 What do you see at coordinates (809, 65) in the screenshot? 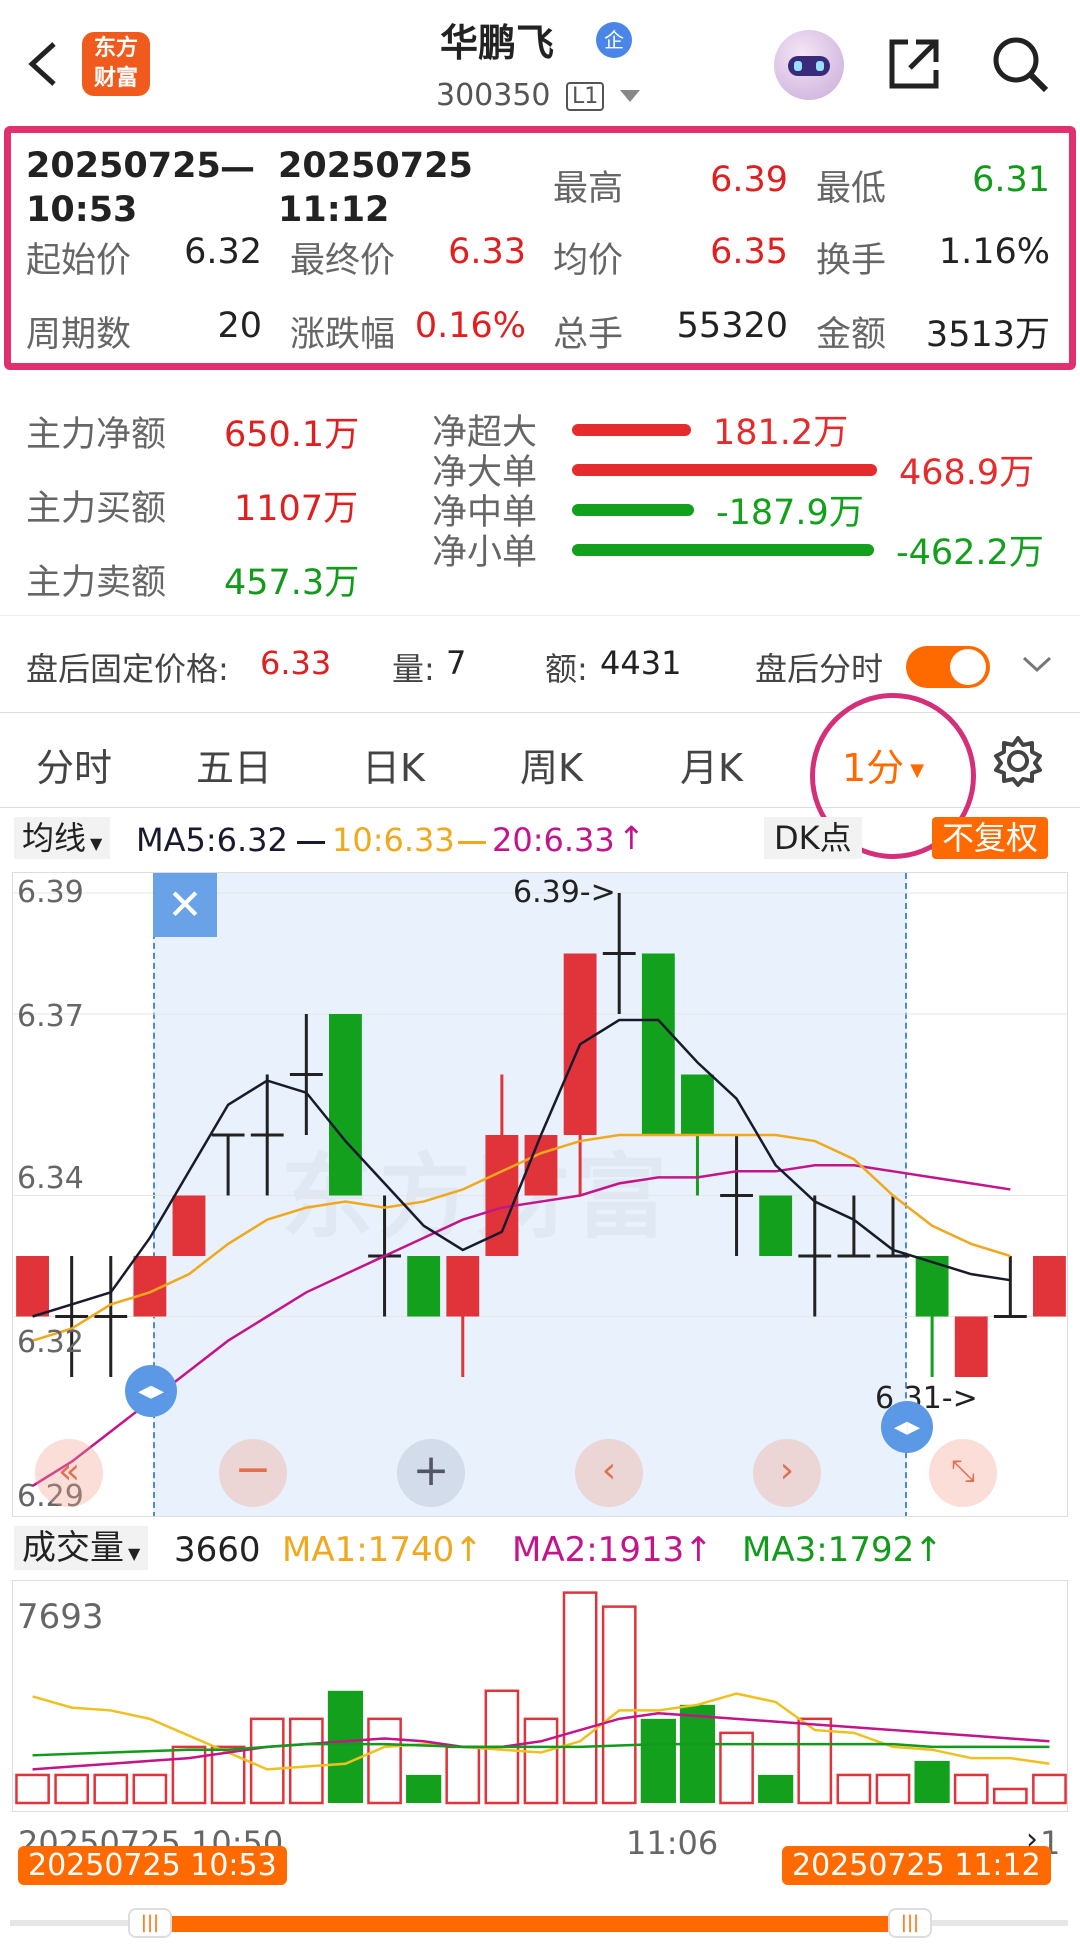
I see `robot-assistant-icon` at bounding box center [809, 65].